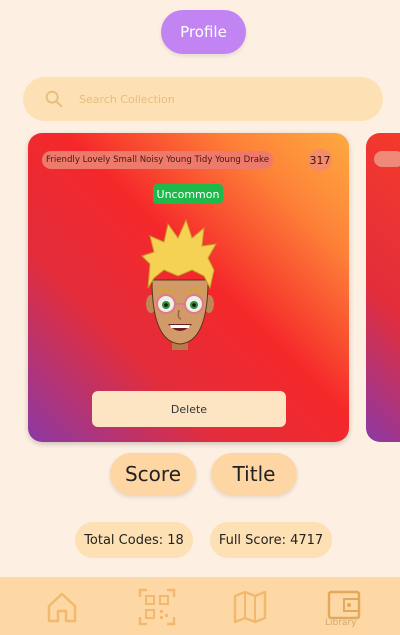 This screenshot has width=400, height=635. I want to click on rarity-badge: Uncommon, so click(188, 194).